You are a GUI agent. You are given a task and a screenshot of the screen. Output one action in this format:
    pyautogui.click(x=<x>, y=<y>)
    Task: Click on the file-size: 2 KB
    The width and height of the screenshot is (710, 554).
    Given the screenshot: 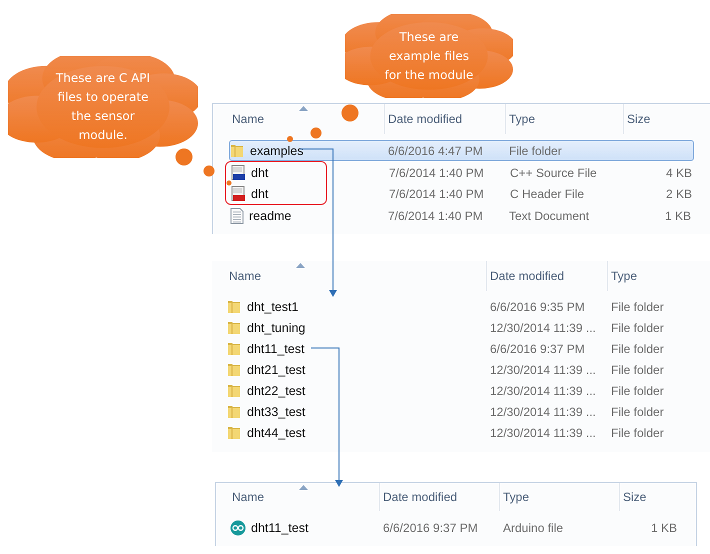 What is the action you would take?
    pyautogui.click(x=678, y=193)
    